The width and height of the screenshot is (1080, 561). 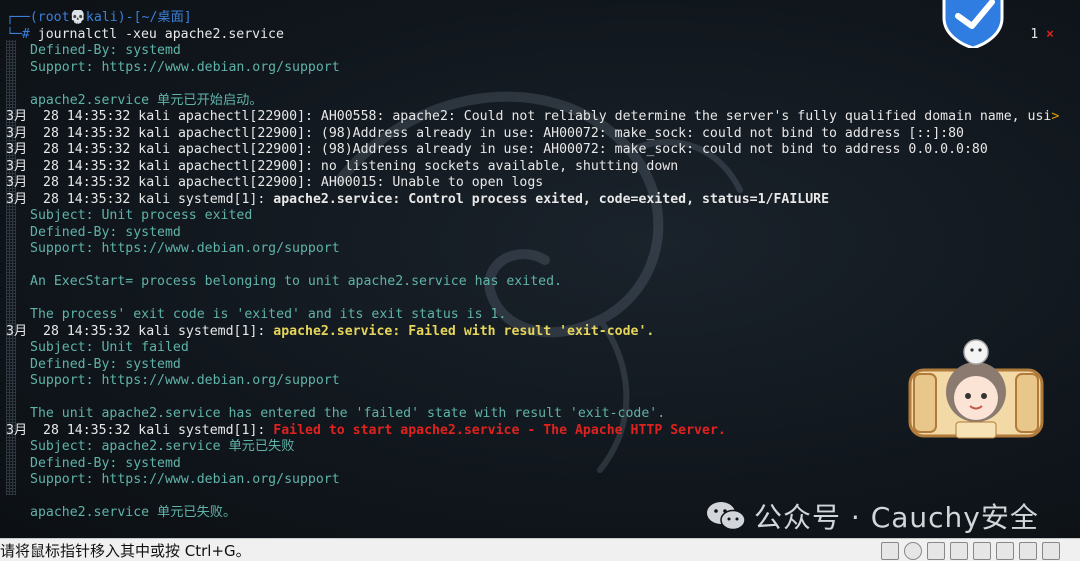 I want to click on log-text: Subject: Unit process exited, so click(x=141, y=215).